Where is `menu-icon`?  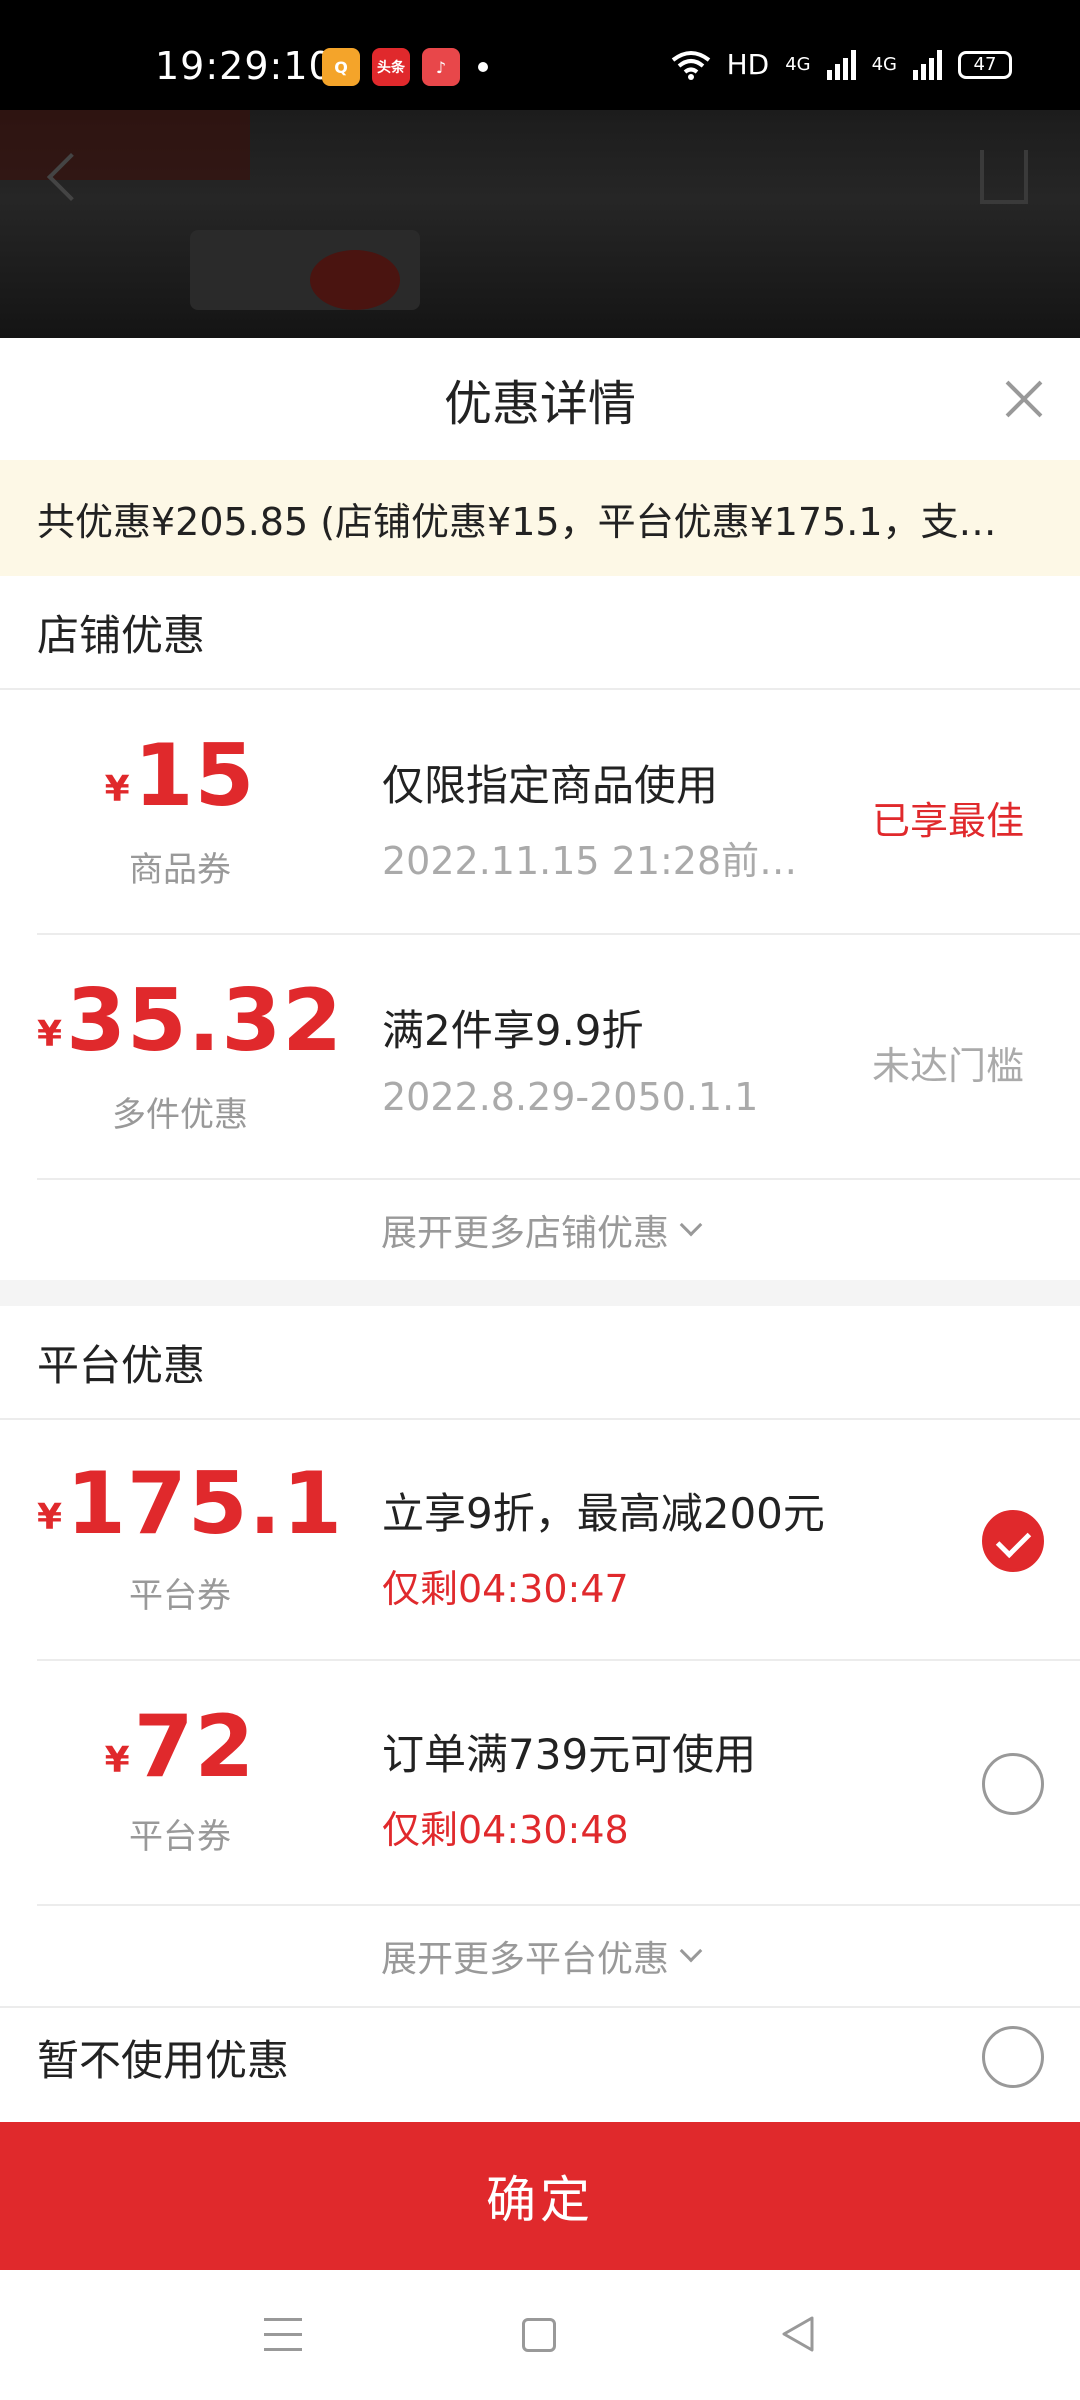 menu-icon is located at coordinates (283, 2335).